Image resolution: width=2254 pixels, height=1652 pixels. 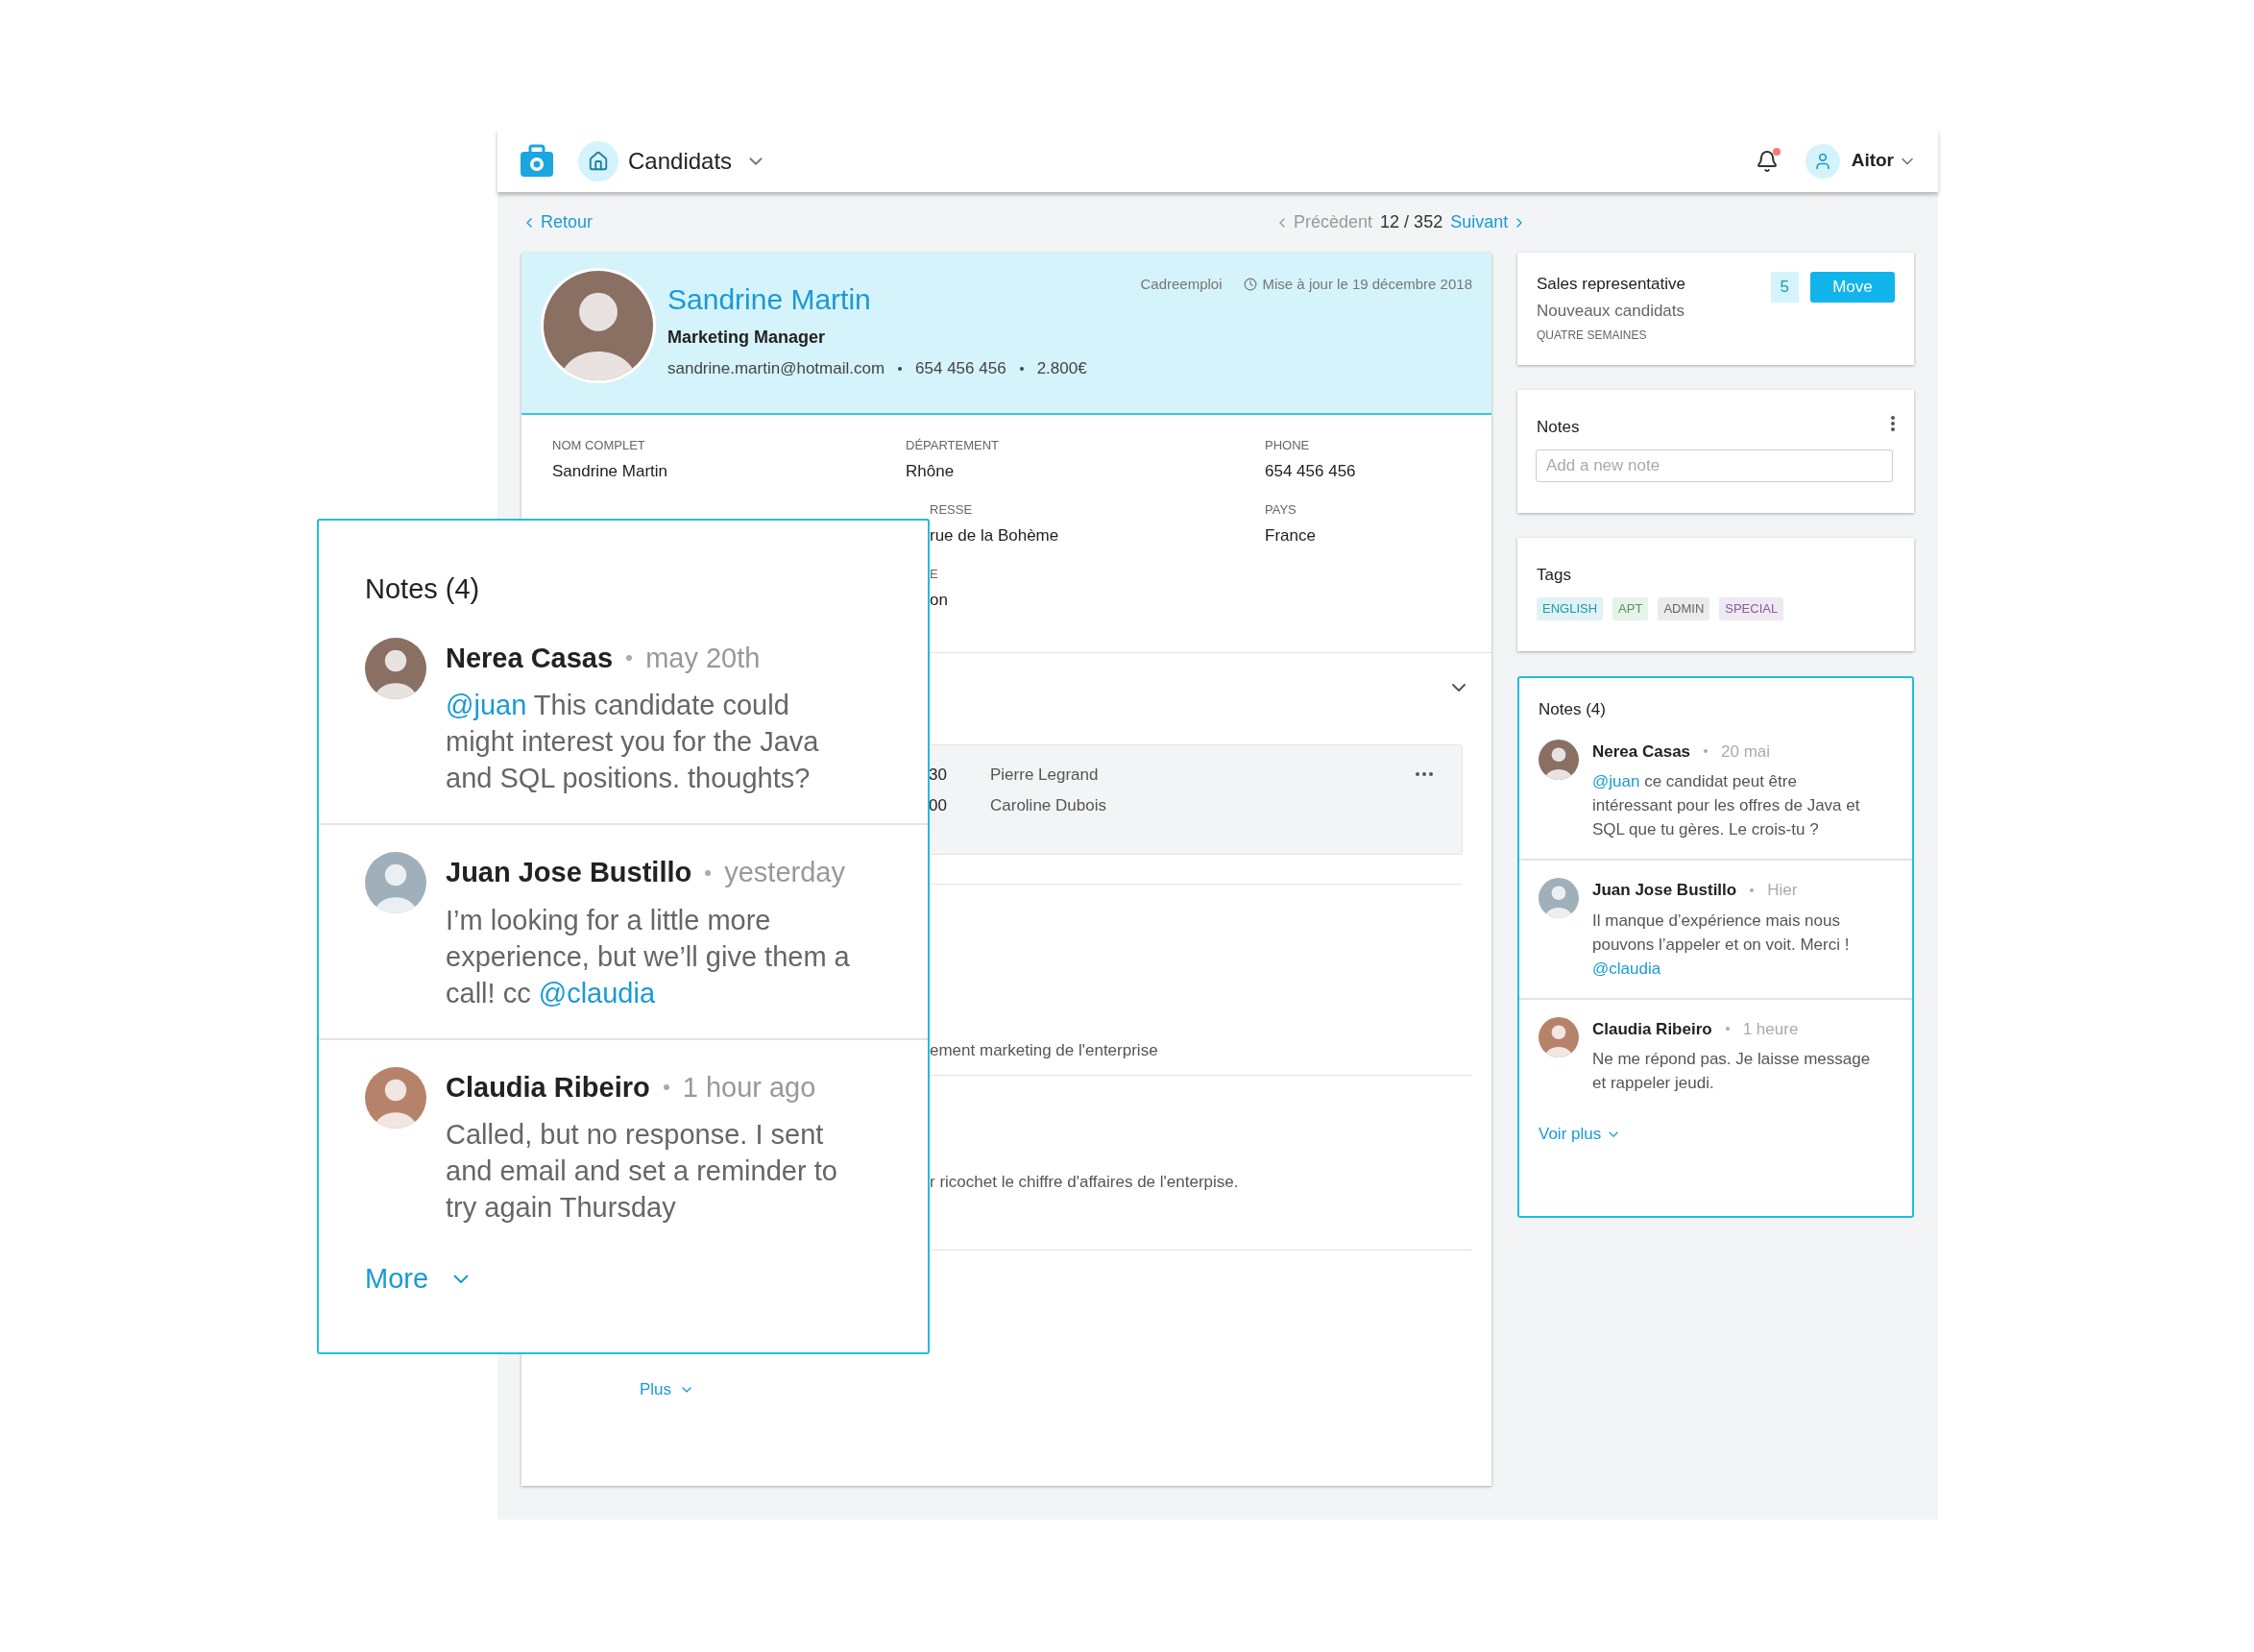 What do you see at coordinates (1311, 471) in the screenshot?
I see `field-value: 654 456 456` at bounding box center [1311, 471].